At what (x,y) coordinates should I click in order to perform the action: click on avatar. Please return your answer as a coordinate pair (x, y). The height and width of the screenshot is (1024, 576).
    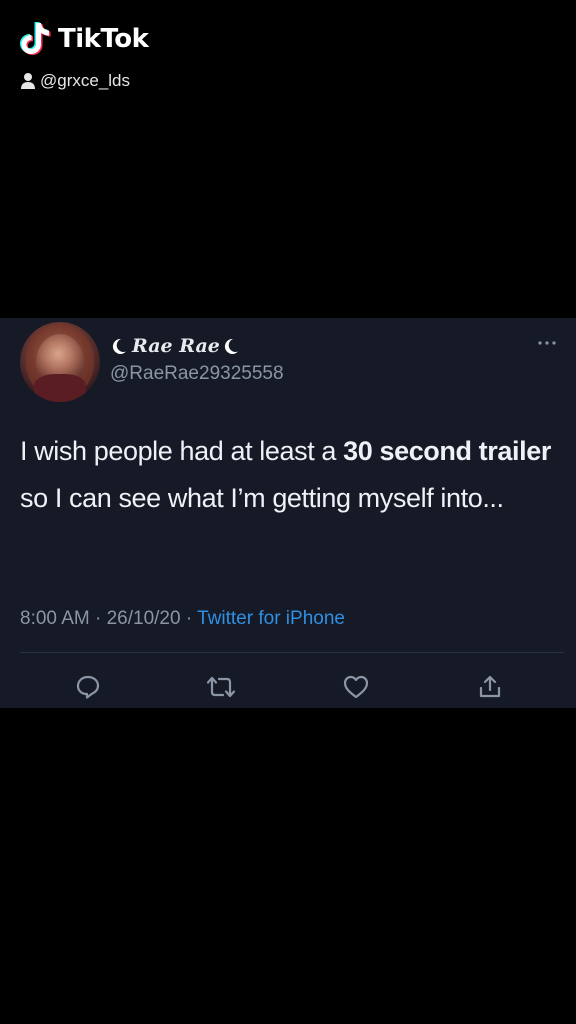
    Looking at the image, I should click on (60, 362).